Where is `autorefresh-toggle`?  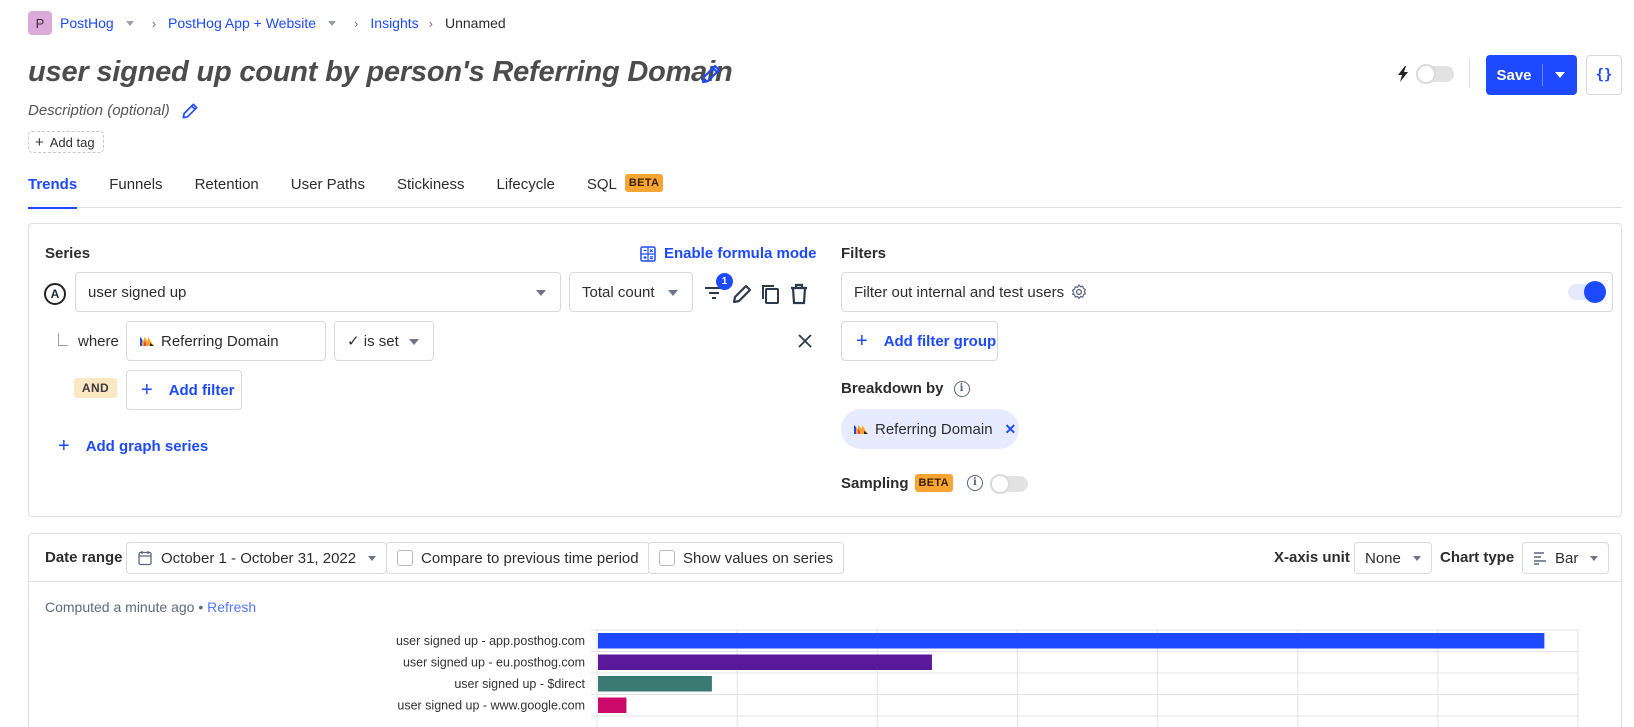 autorefresh-toggle is located at coordinates (1435, 74).